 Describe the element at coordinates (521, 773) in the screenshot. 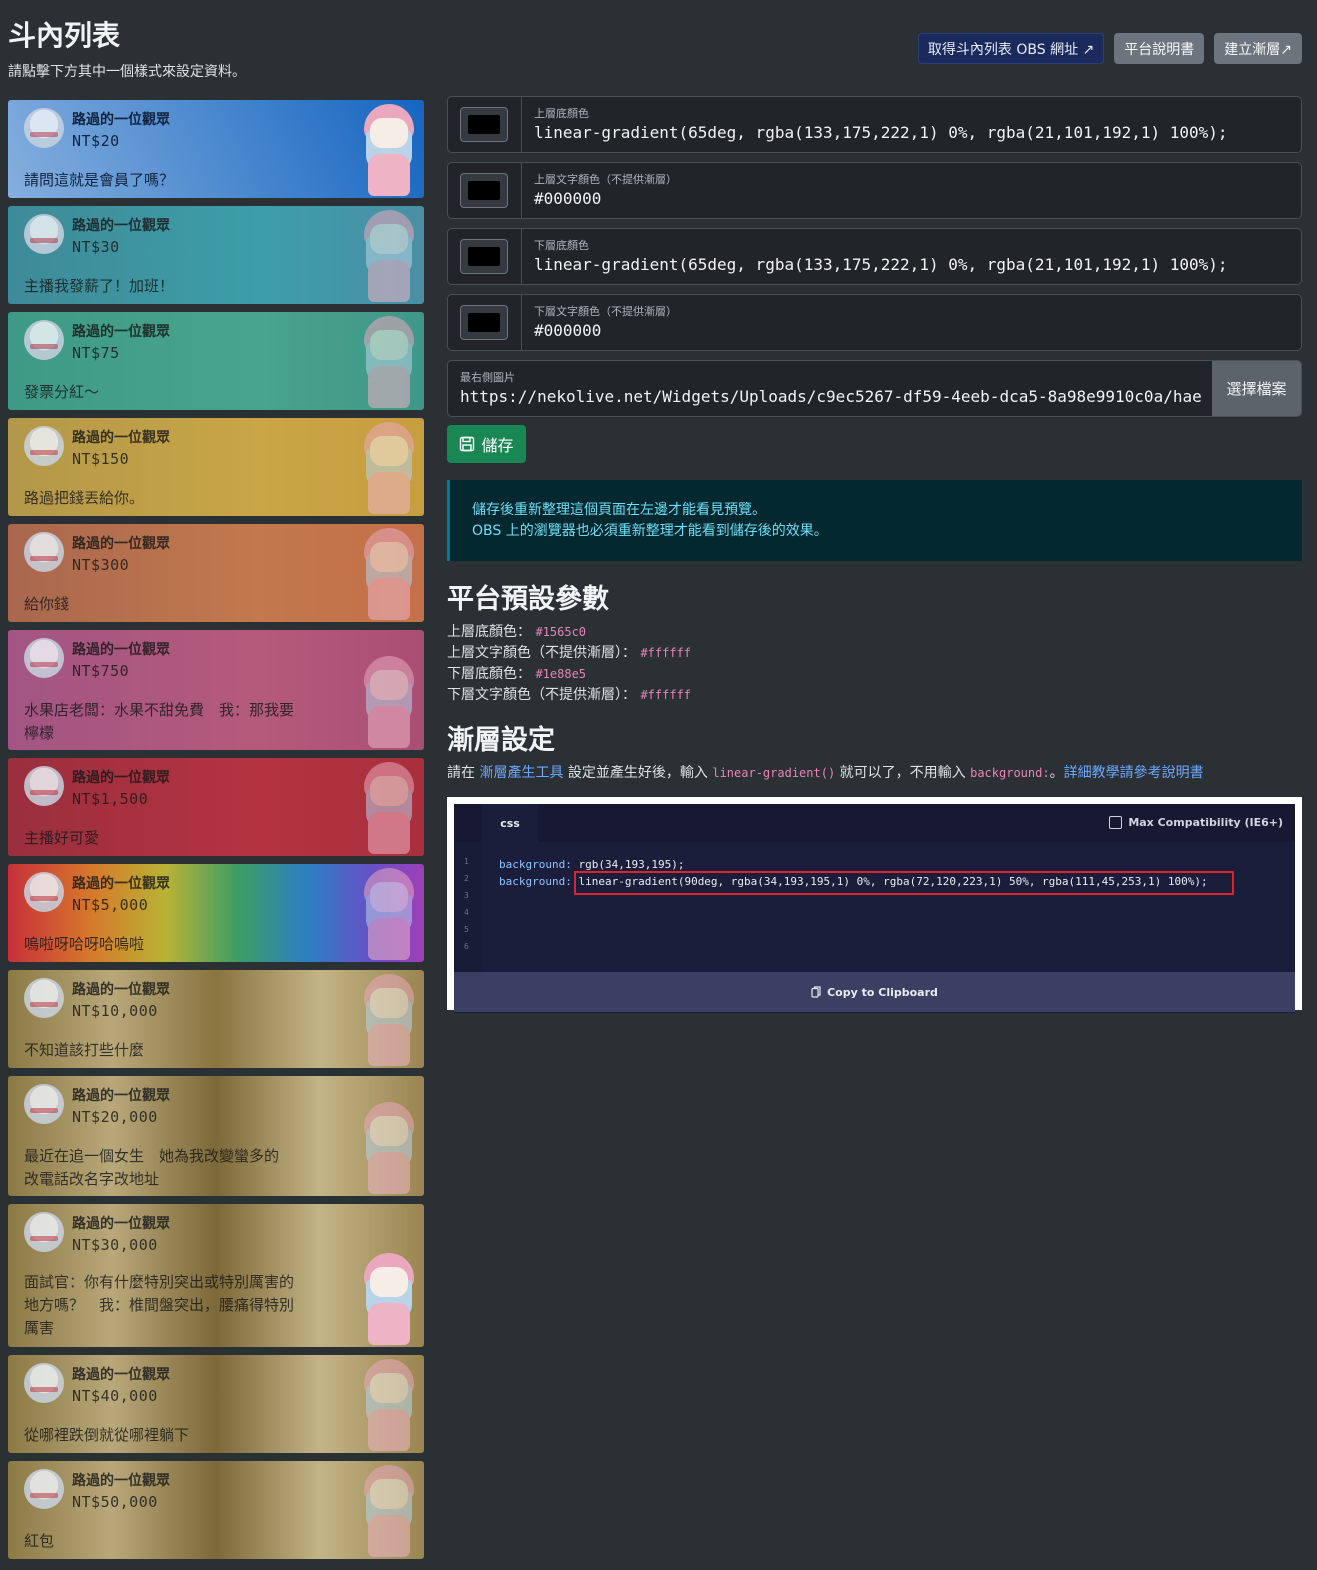

I see `gradient-tool-link: 漸層產生工具` at that location.